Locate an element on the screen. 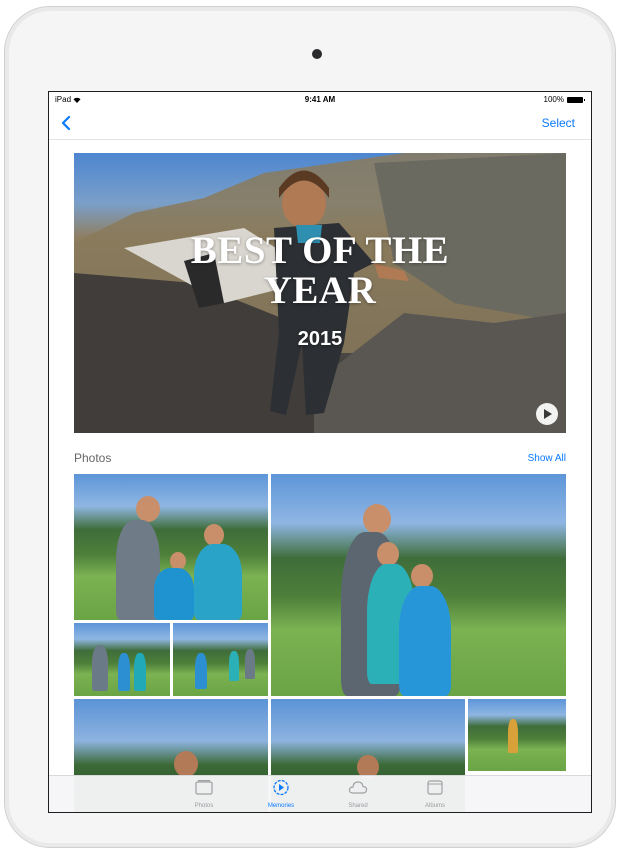  memory-title-line1: BEST OF THE is located at coordinates (320, 250).